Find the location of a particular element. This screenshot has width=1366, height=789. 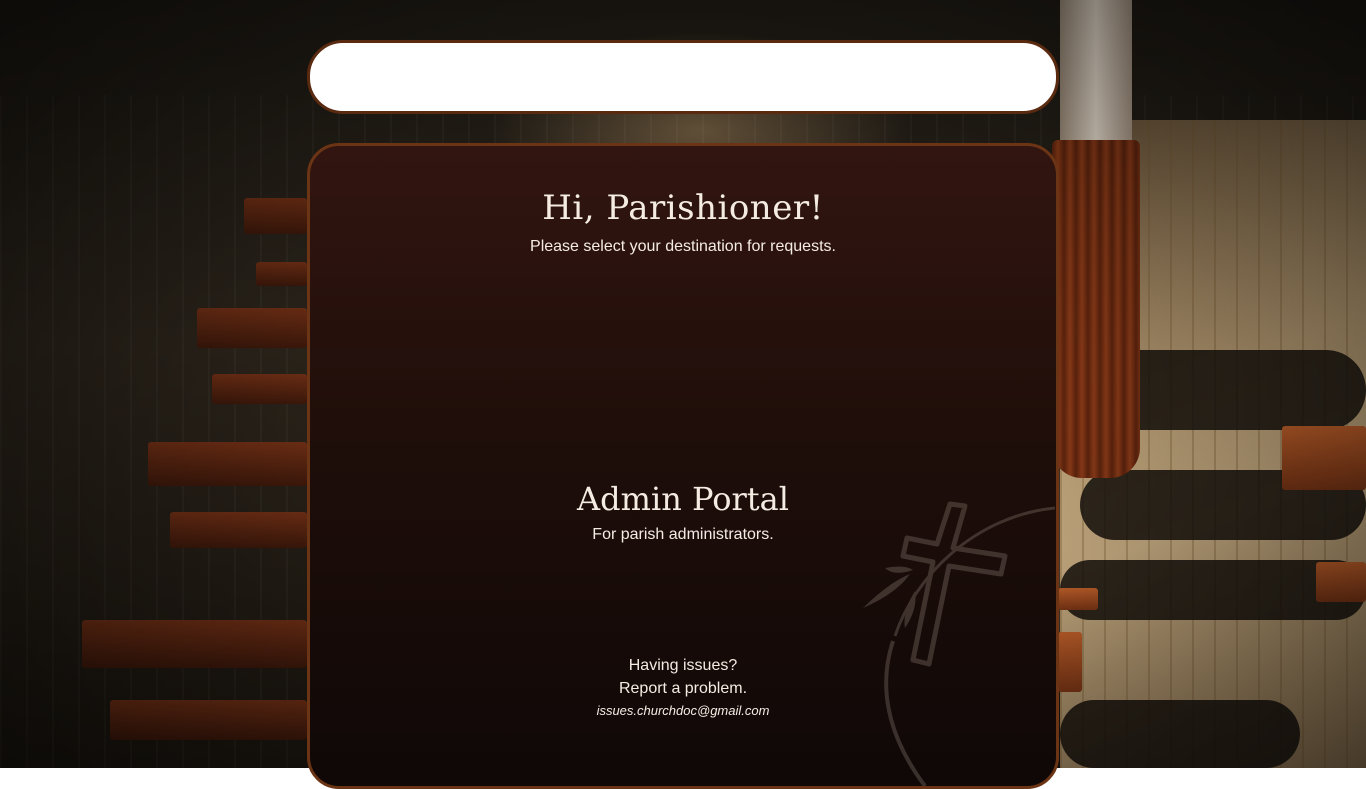

cross-icon is located at coordinates (959, 643).